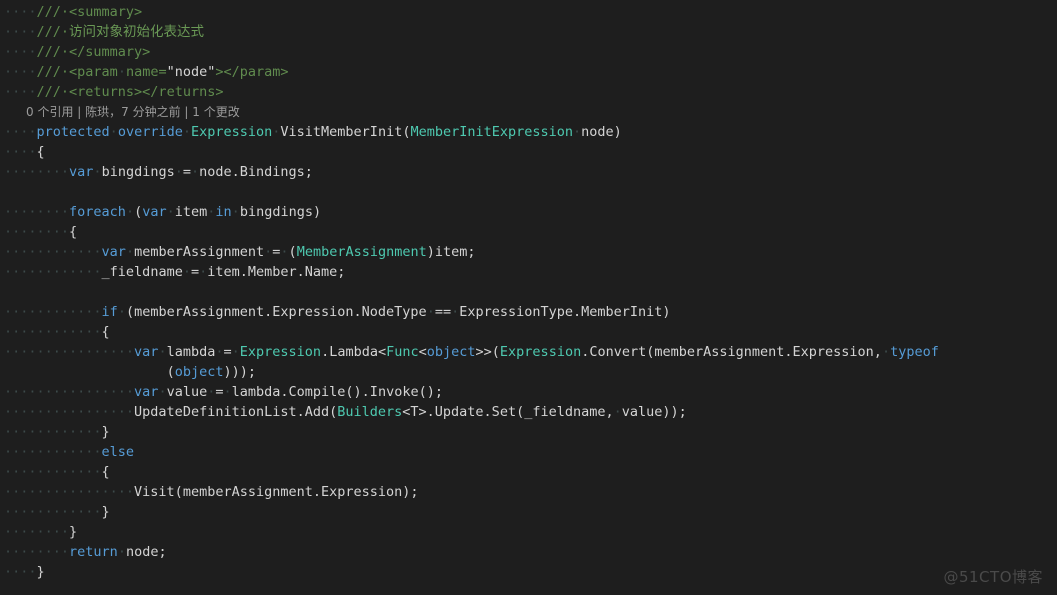  Describe the element at coordinates (337, 392) in the screenshot. I see `code-token: lambda.Compile().Invoke();` at that location.